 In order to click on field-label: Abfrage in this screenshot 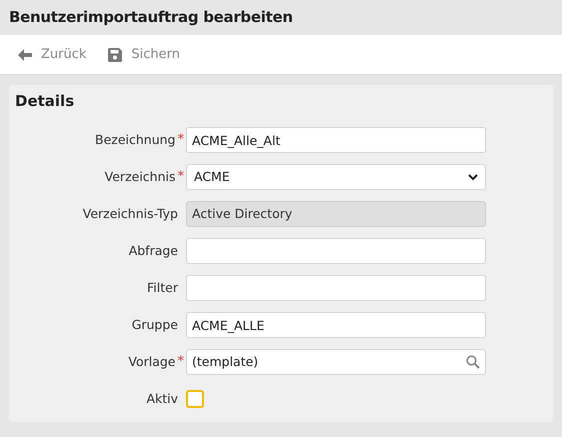, I will do `click(153, 251)`.